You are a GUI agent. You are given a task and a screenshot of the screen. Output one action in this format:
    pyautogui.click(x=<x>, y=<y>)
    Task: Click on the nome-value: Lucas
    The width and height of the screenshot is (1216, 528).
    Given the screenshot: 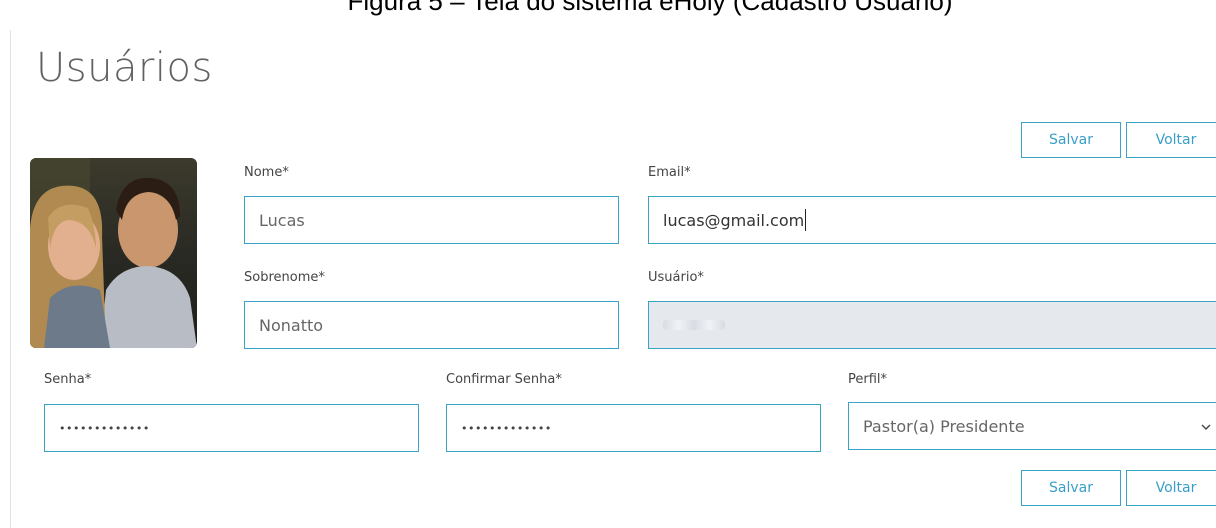 What is the action you would take?
    pyautogui.click(x=282, y=220)
    